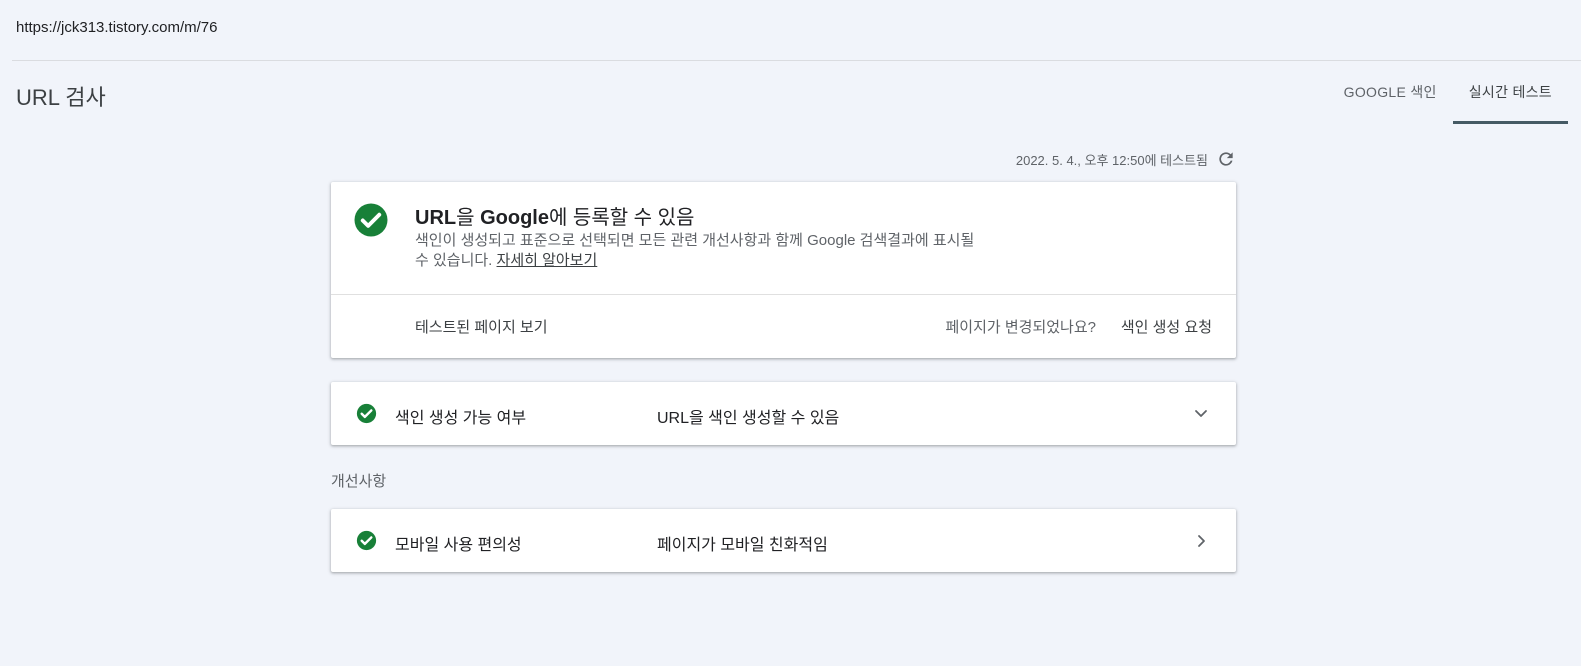 The height and width of the screenshot is (666, 1581). I want to click on view-tested-page-button: 테스트된 페이지 보기, so click(481, 326).